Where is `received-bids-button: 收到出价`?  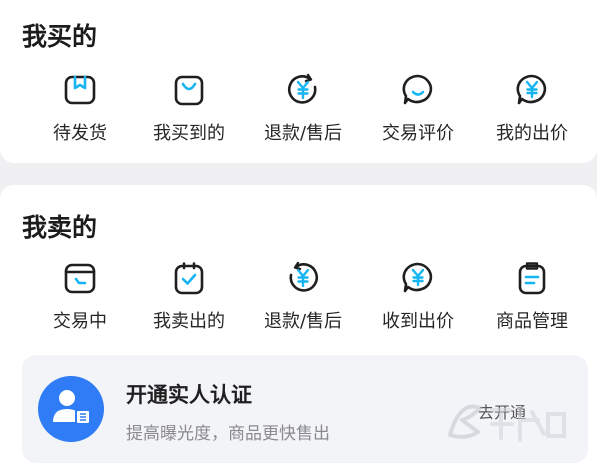
received-bids-button: 收到出价 is located at coordinates (418, 300).